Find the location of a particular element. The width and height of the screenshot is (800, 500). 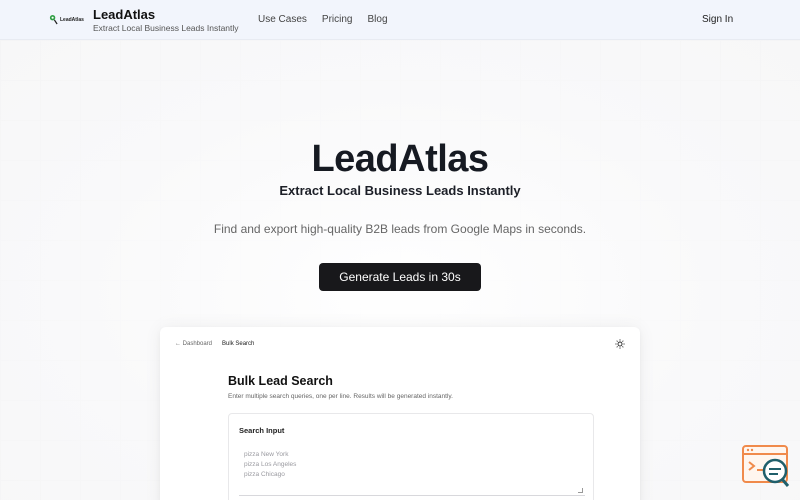

breadcrumb-back-link: ← Dashboard is located at coordinates (193, 344).